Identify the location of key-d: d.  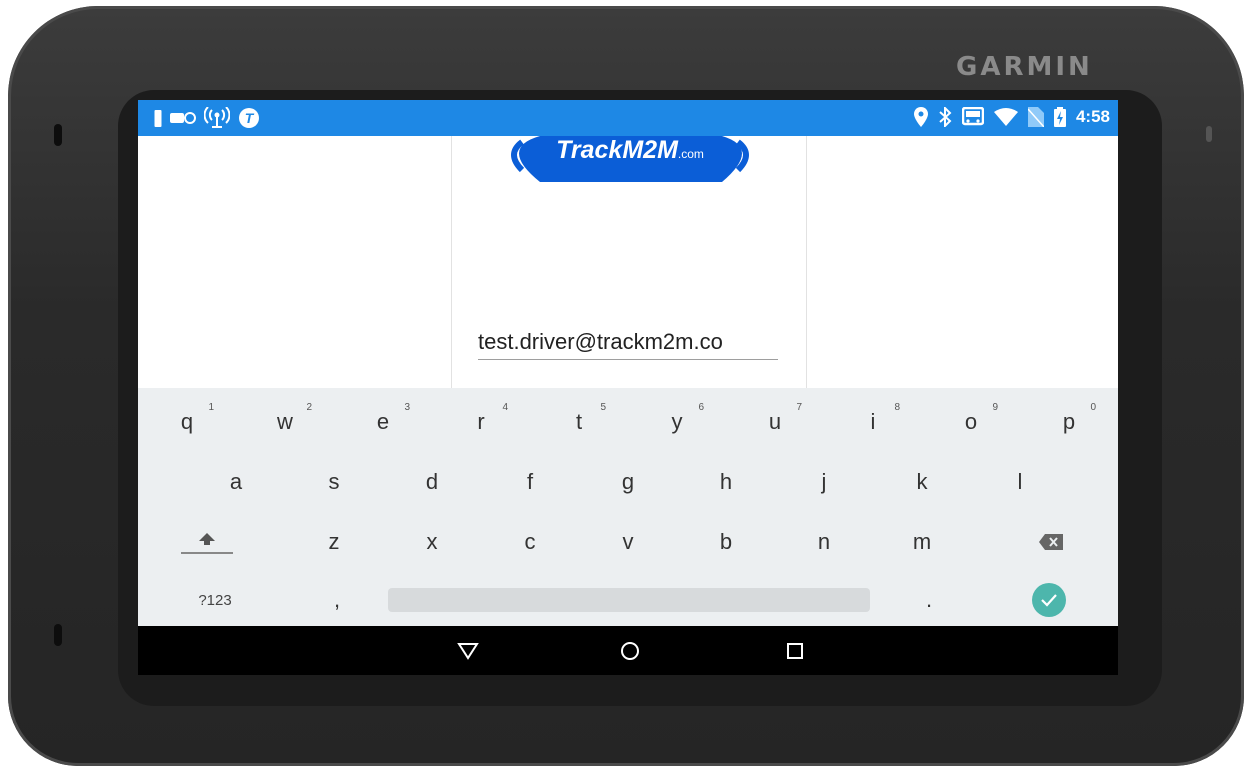
(432, 482).